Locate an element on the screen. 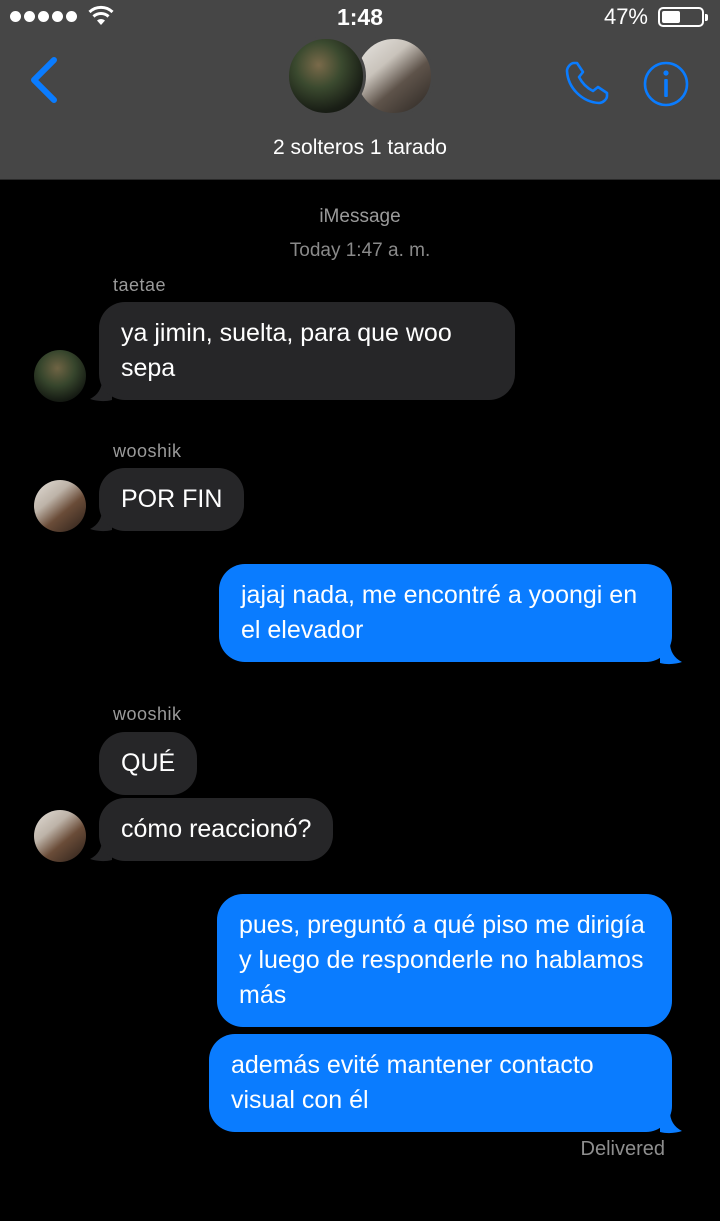 The height and width of the screenshot is (1221, 720). message-bubble-incoming: QUÉ is located at coordinates (148, 763).